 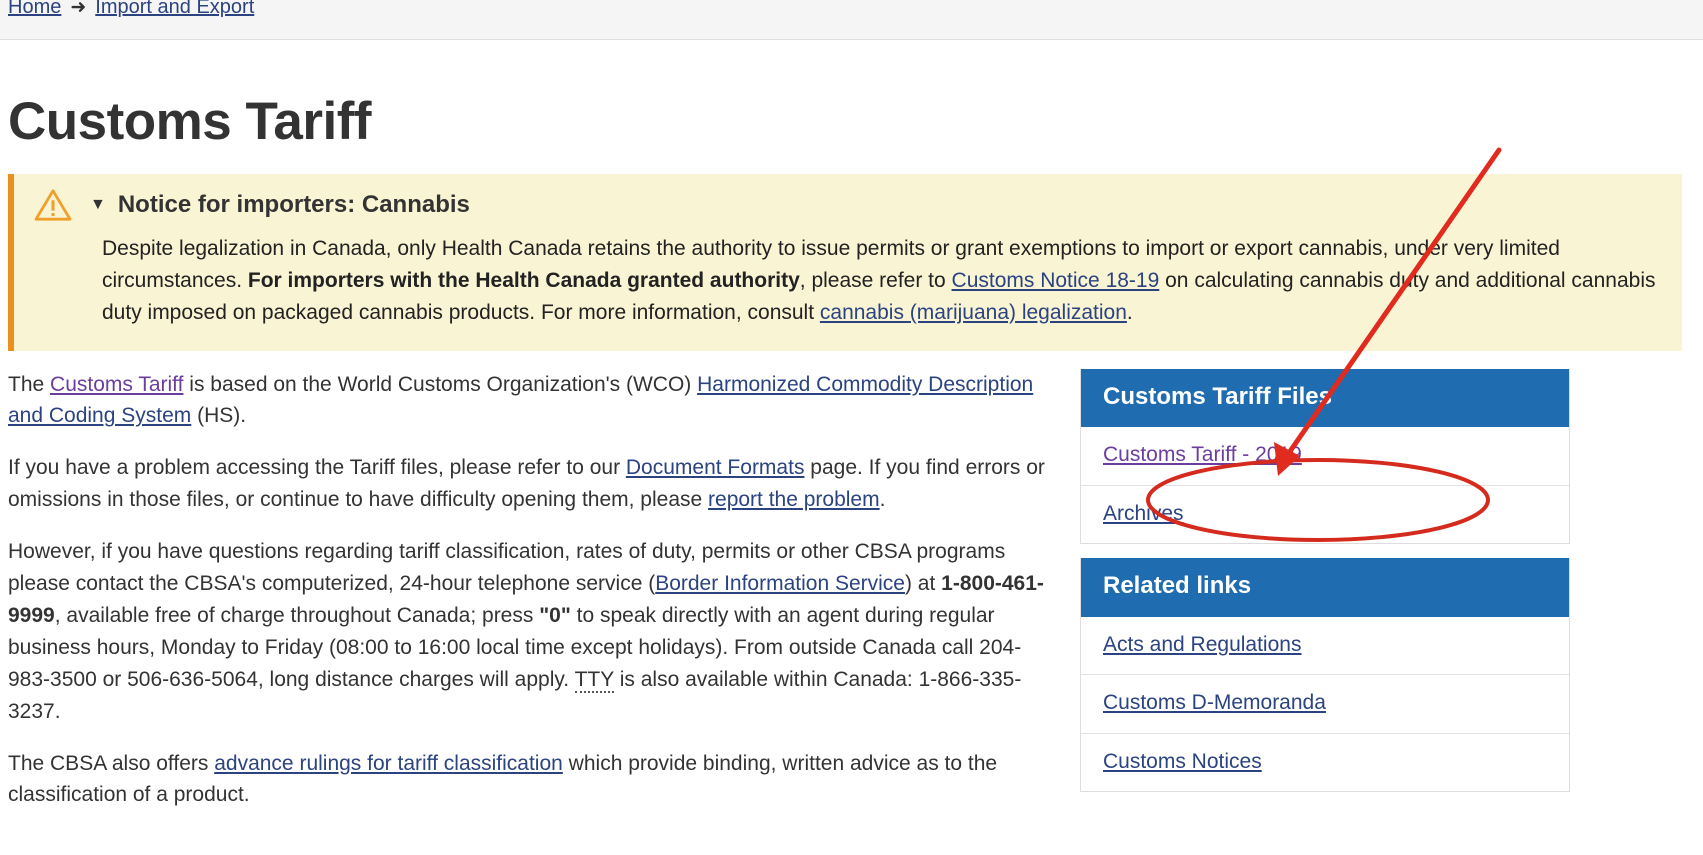 I want to click on panel-list-customs-tariff-files: Customs Tariff - 2019 Archives, so click(x=1325, y=485).